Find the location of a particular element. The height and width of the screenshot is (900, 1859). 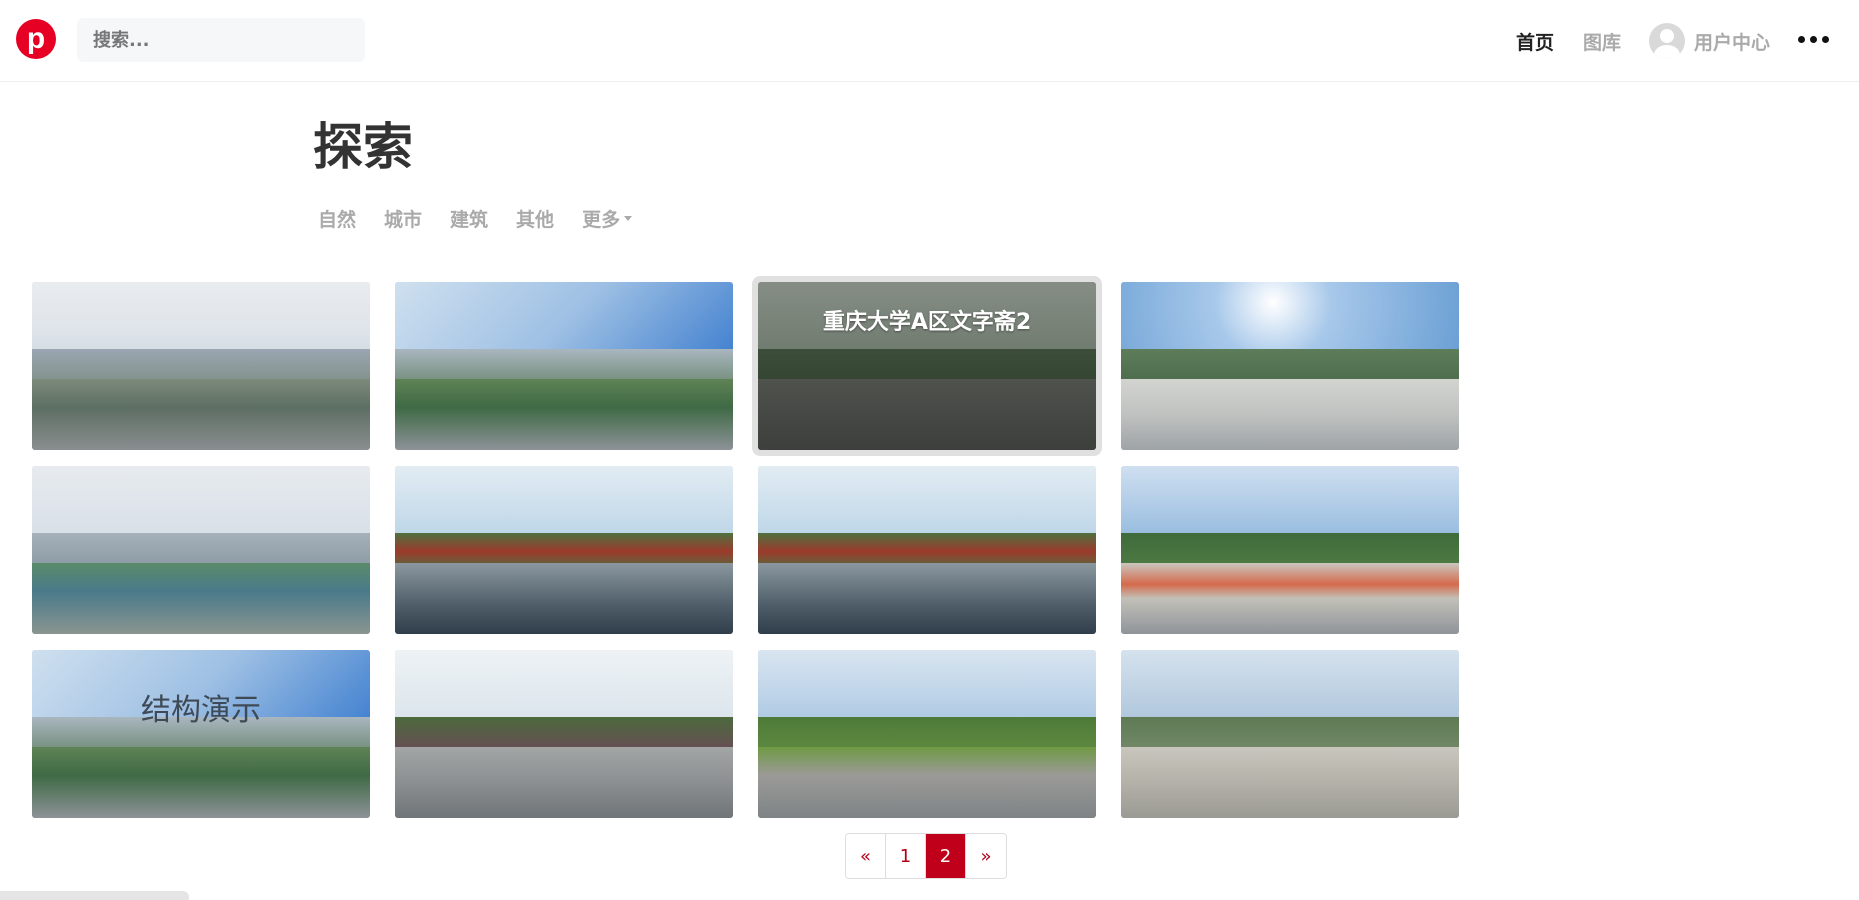

pagination-page-1: 1 is located at coordinates (906, 856).